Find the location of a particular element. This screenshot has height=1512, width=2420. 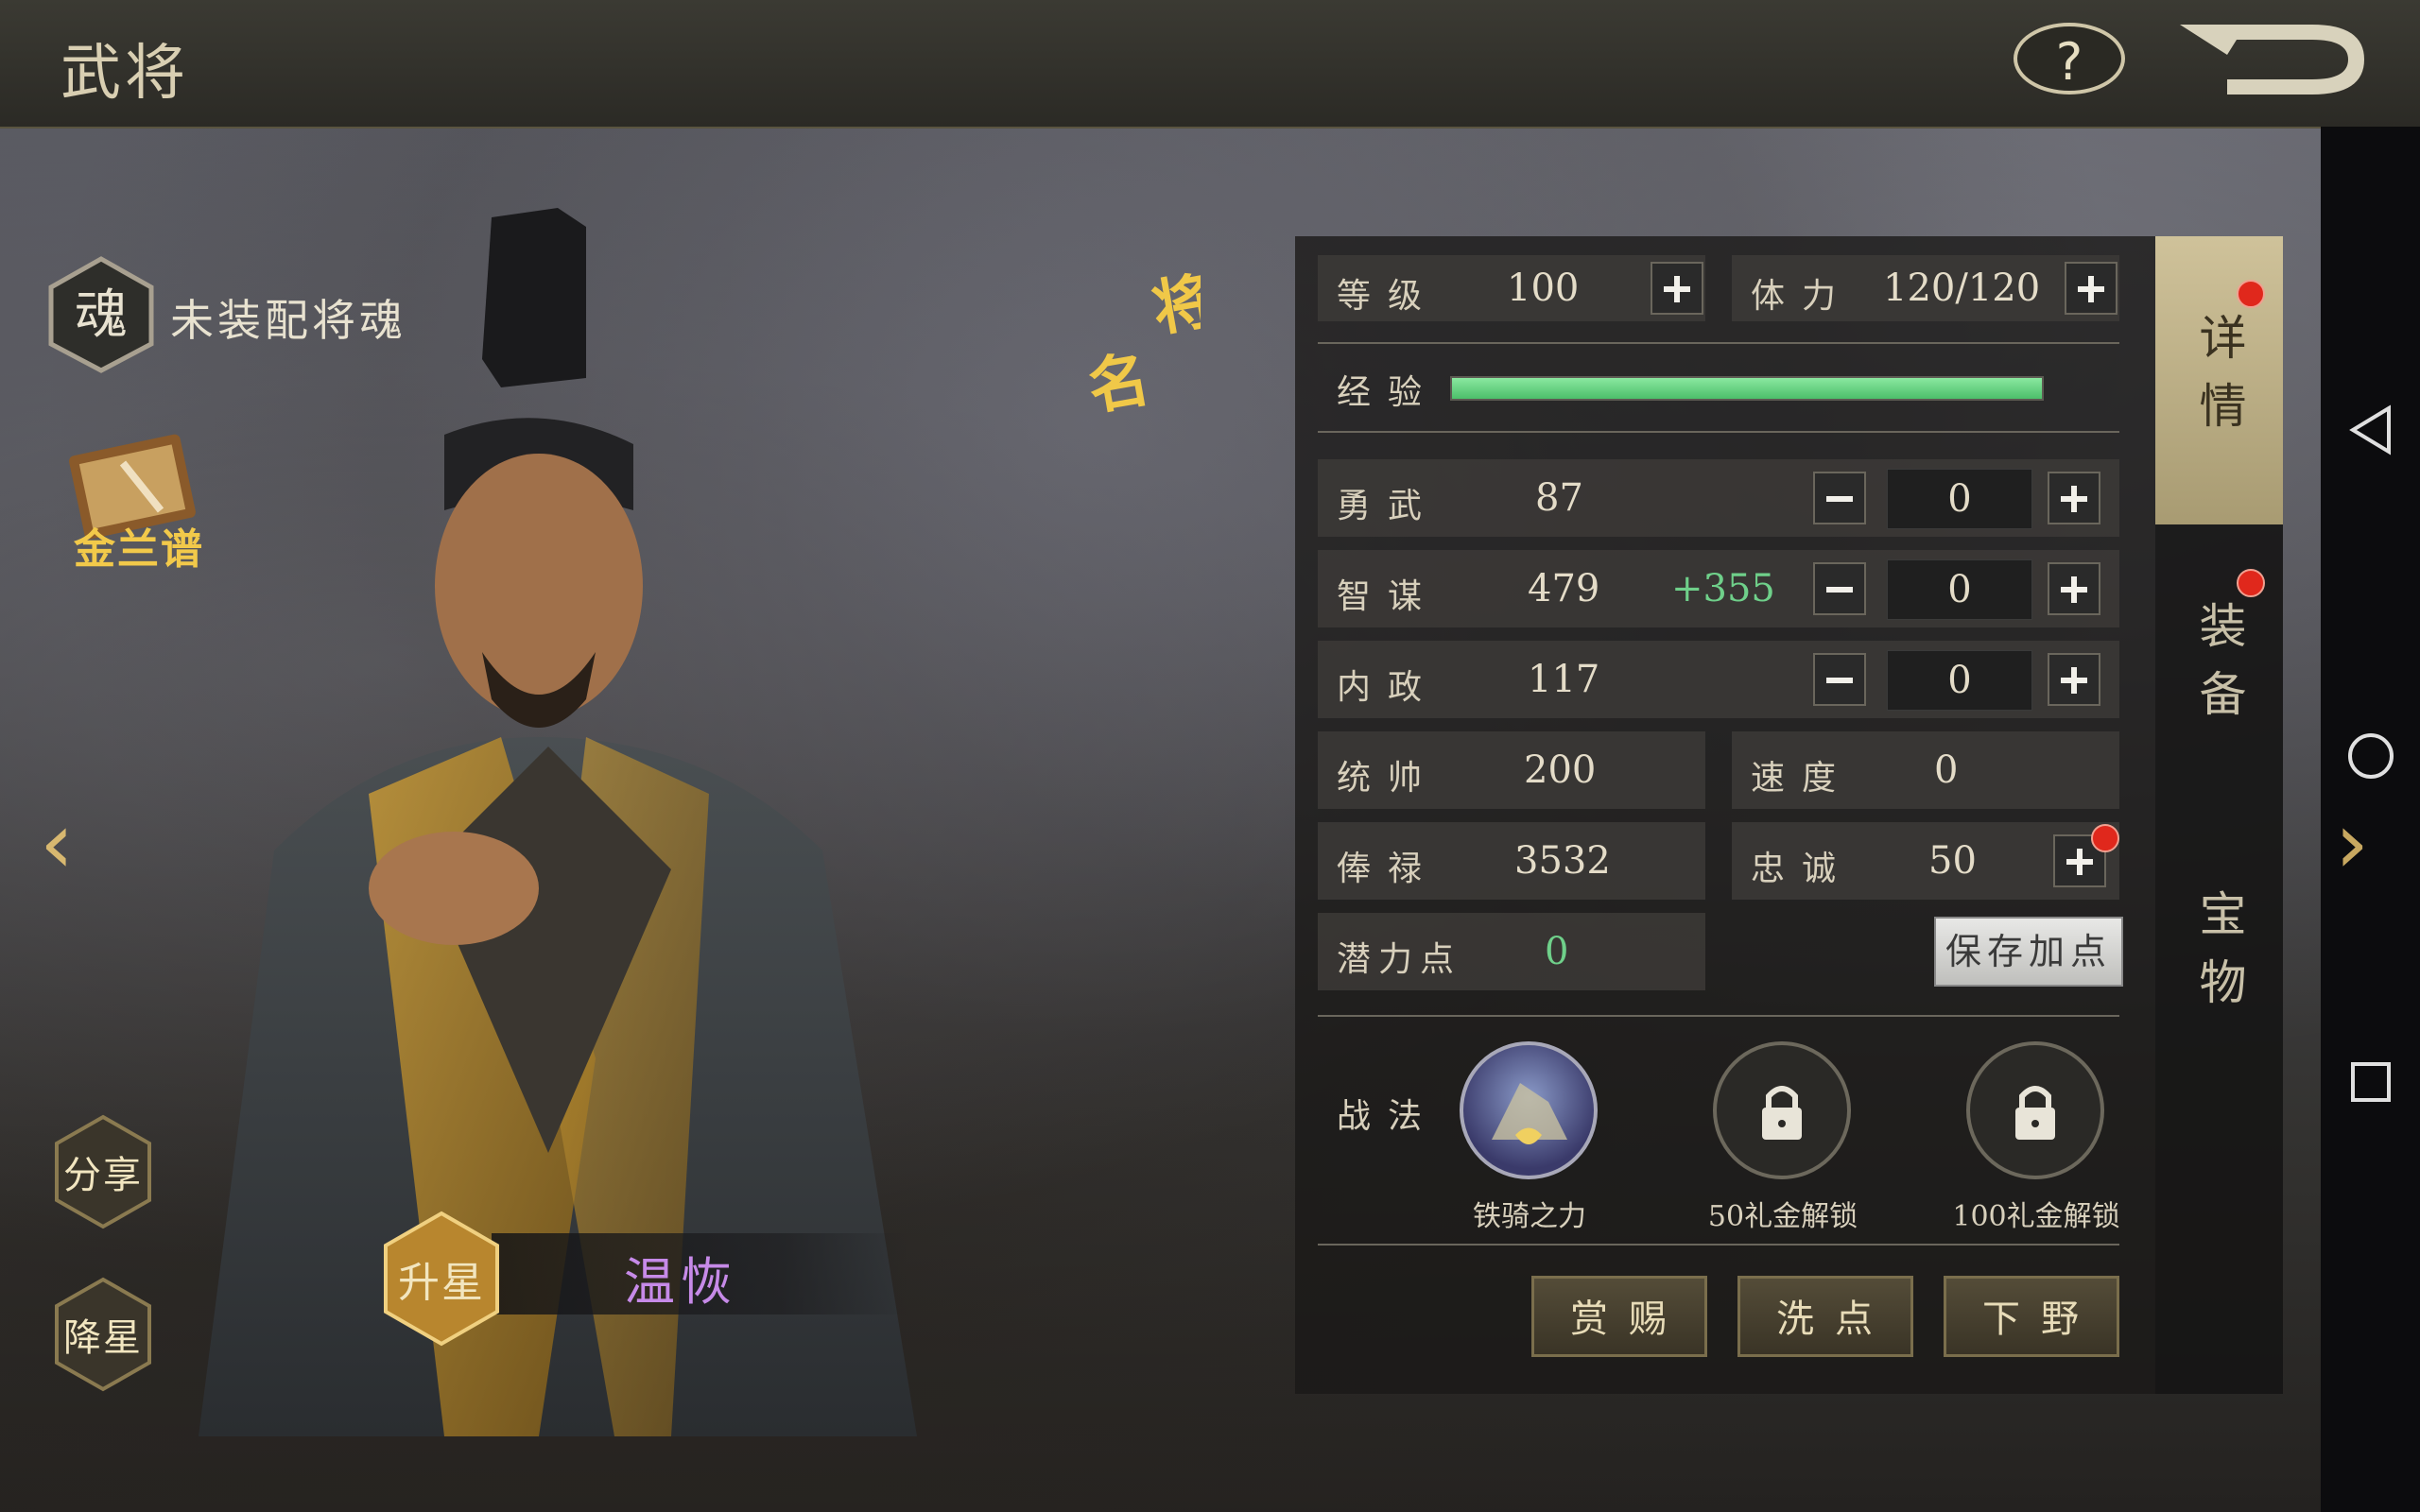

svg-text: 魂 is located at coordinates (101, 315).